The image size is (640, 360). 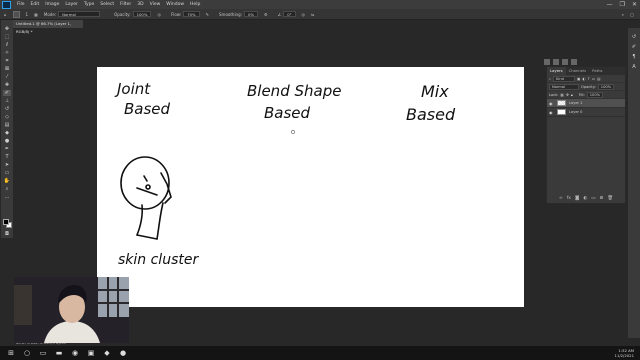 I want to click on filter-pixel-icon: ▣, so click(x=578, y=79).